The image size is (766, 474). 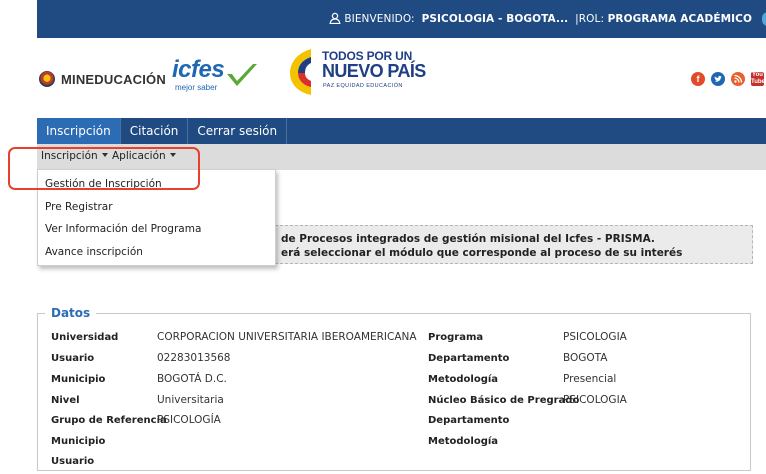 What do you see at coordinates (104, 168) in the screenshot?
I see `highlight-annotation` at bounding box center [104, 168].